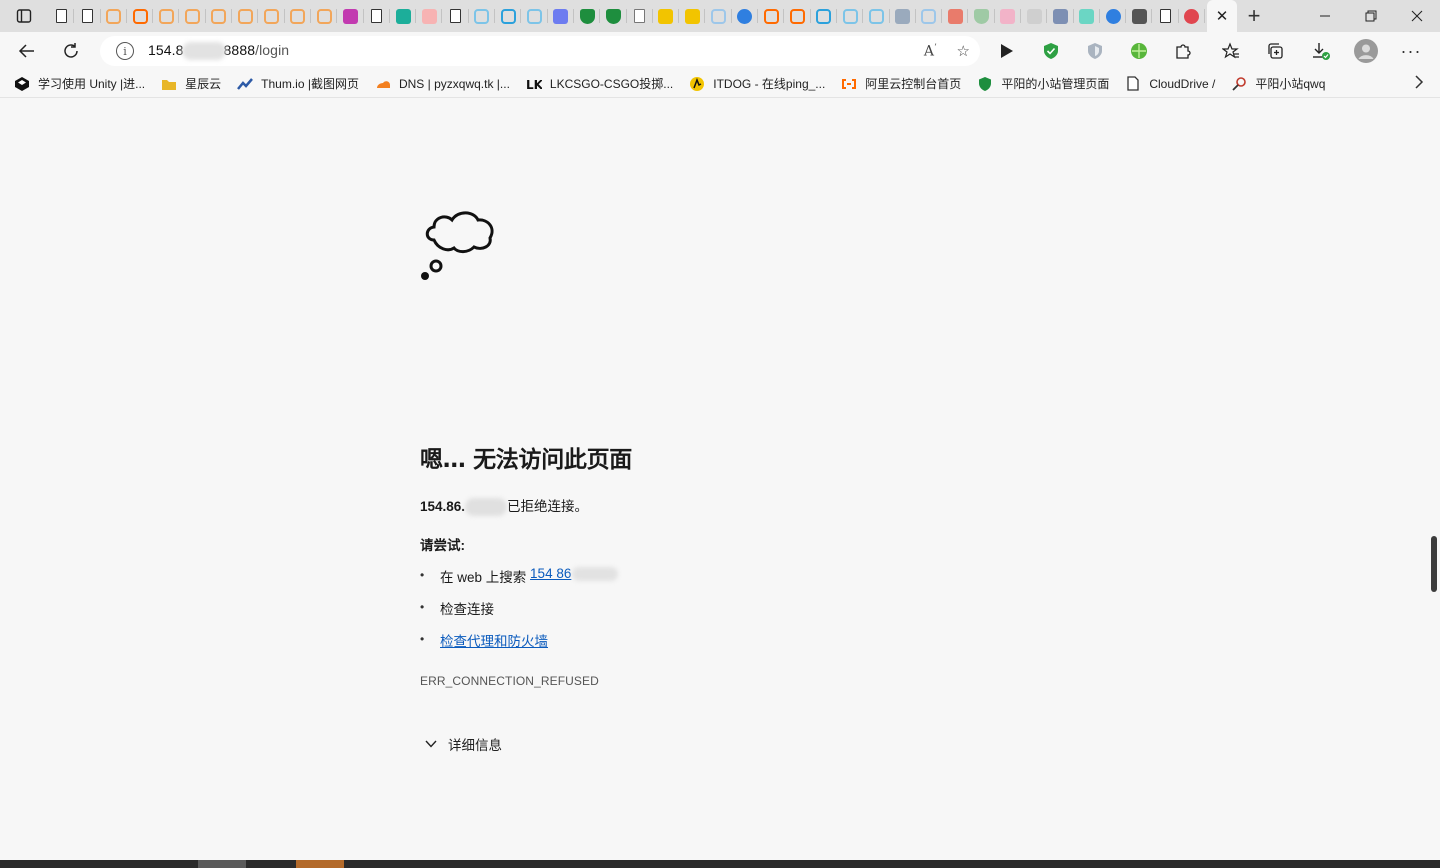 The height and width of the screenshot is (868, 1440). I want to click on tab-itdog-icon, so click(666, 16).